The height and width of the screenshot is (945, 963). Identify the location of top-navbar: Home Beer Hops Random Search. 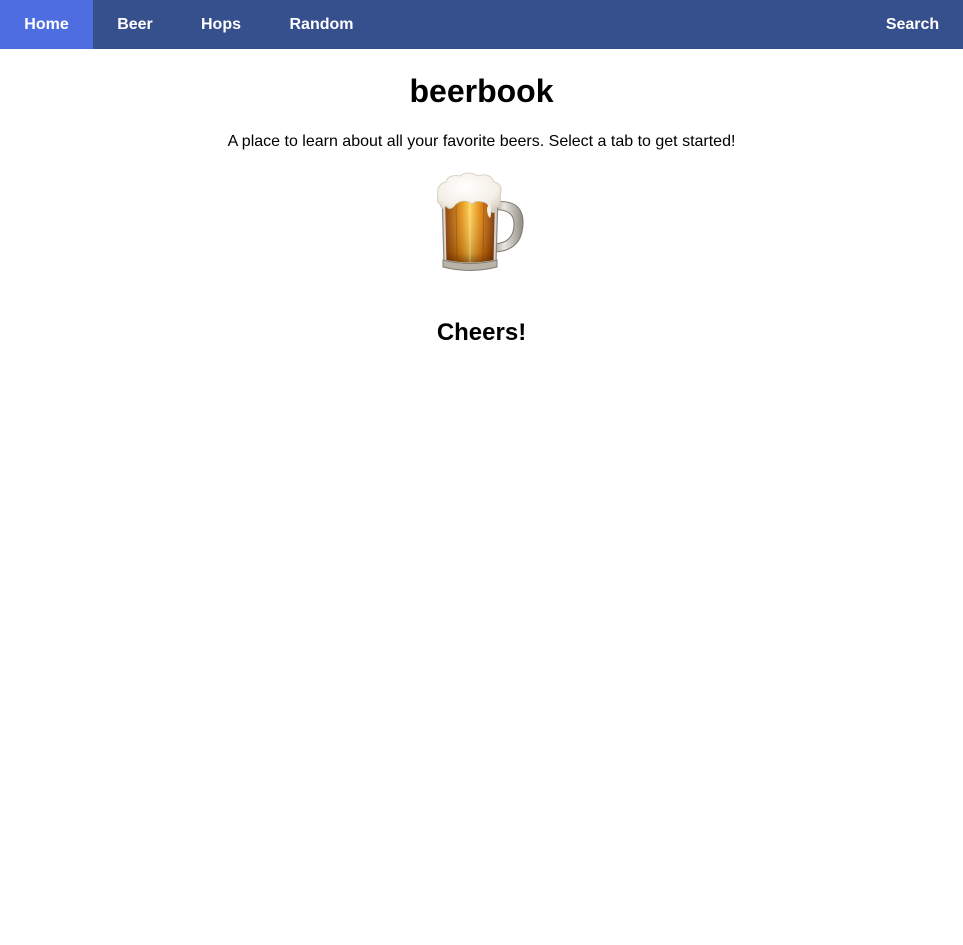
(481, 24).